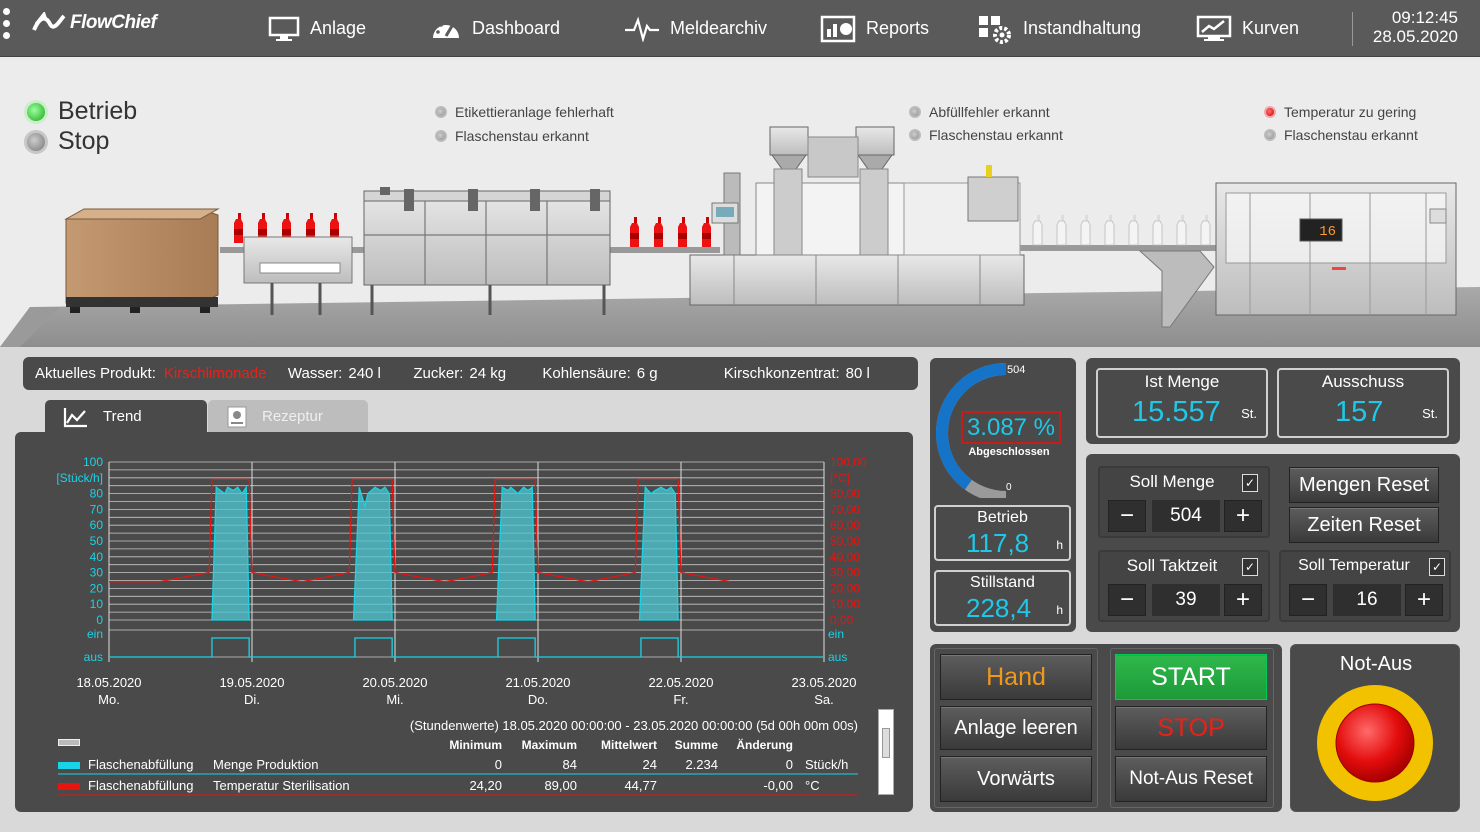 The image size is (1480, 832). I want to click on menu-dots-icon, so click(7, 26).